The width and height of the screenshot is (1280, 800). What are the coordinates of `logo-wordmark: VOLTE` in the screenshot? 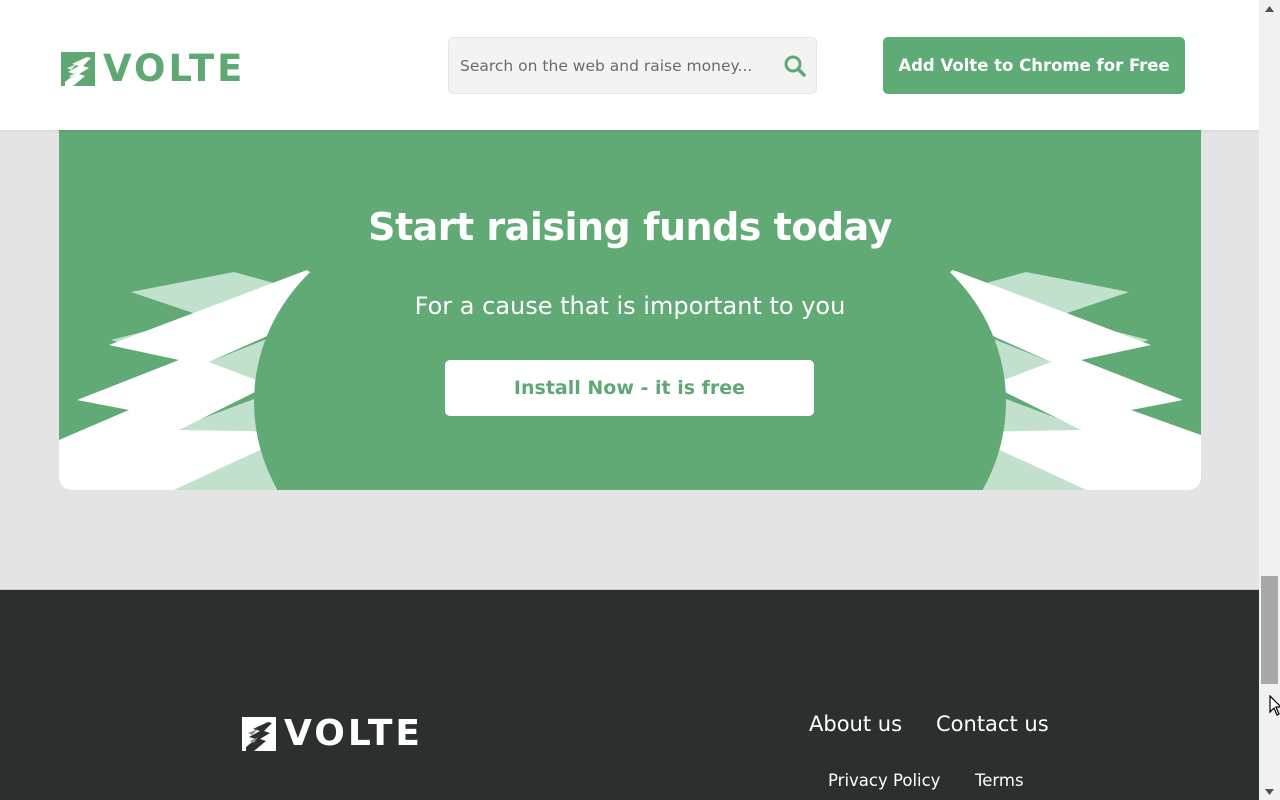 It's located at (174, 68).